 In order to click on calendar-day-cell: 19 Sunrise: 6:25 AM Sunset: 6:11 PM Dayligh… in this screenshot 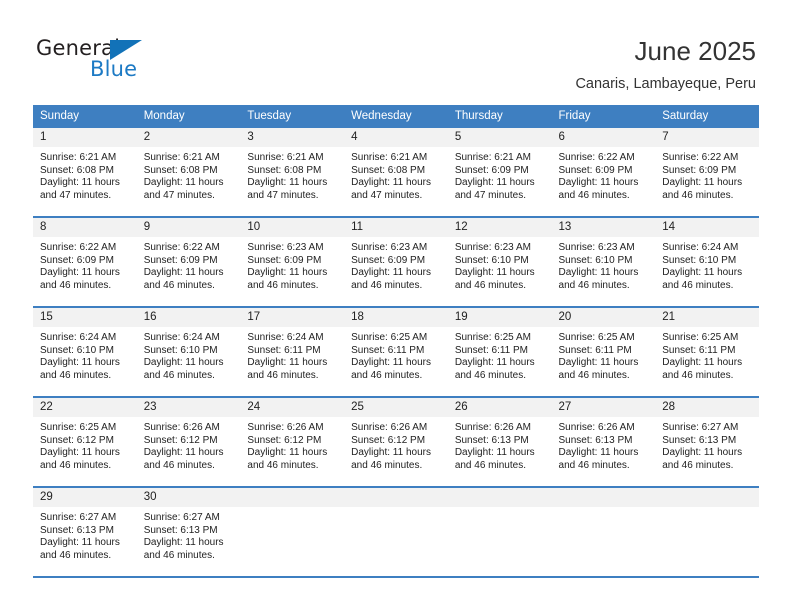, I will do `click(499, 351)`.